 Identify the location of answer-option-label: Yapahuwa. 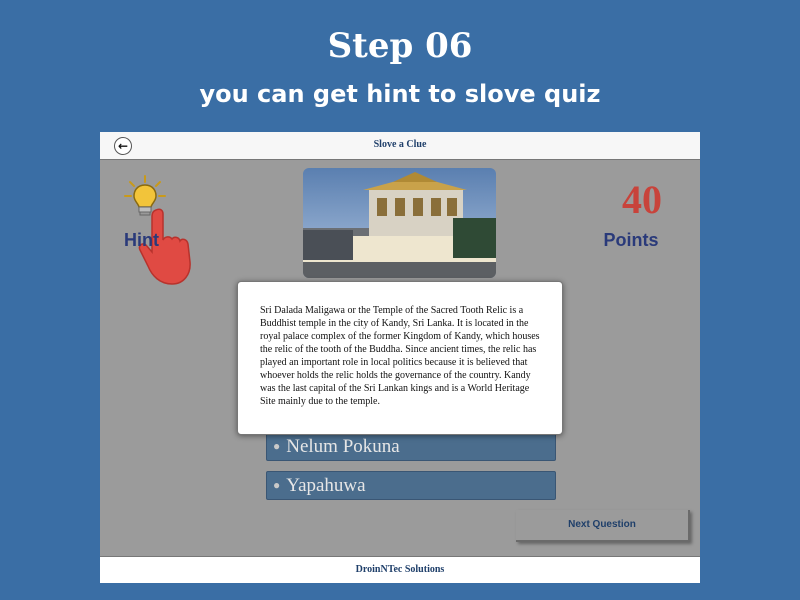
(326, 485).